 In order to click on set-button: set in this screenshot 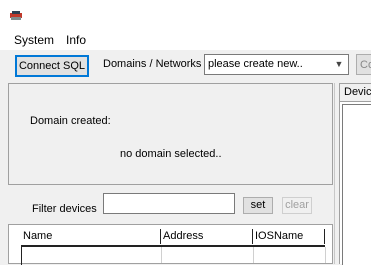, I will do `click(258, 205)`.